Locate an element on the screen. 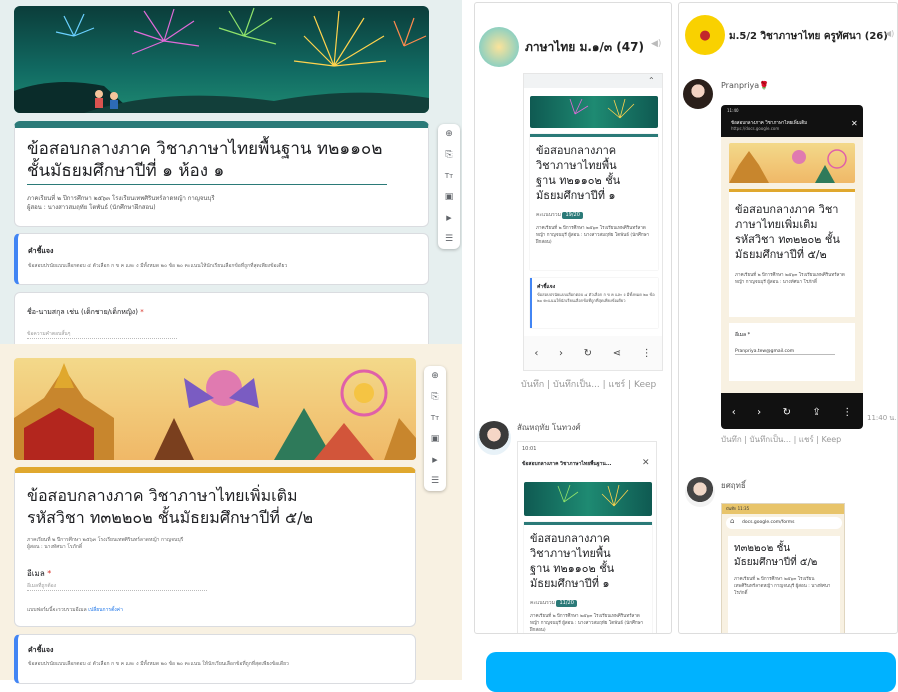 The width and height of the screenshot is (898, 692). share-icon: ⋖ is located at coordinates (617, 353).